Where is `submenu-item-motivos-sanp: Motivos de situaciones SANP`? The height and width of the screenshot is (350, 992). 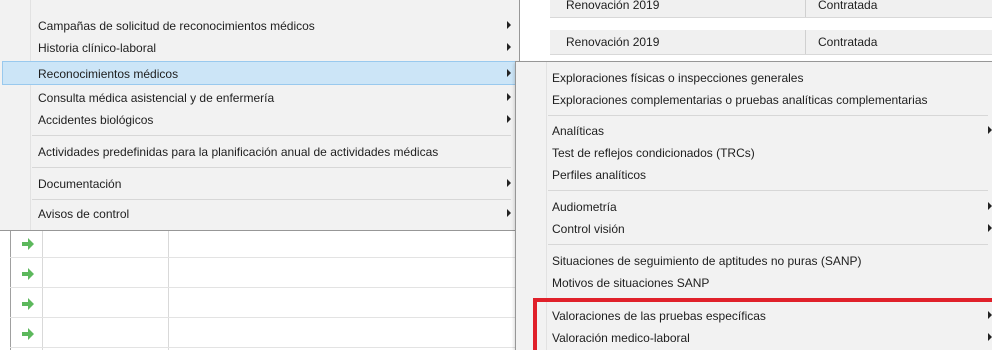
submenu-item-motivos-sanp: Motivos de situaciones SANP is located at coordinates (754, 283).